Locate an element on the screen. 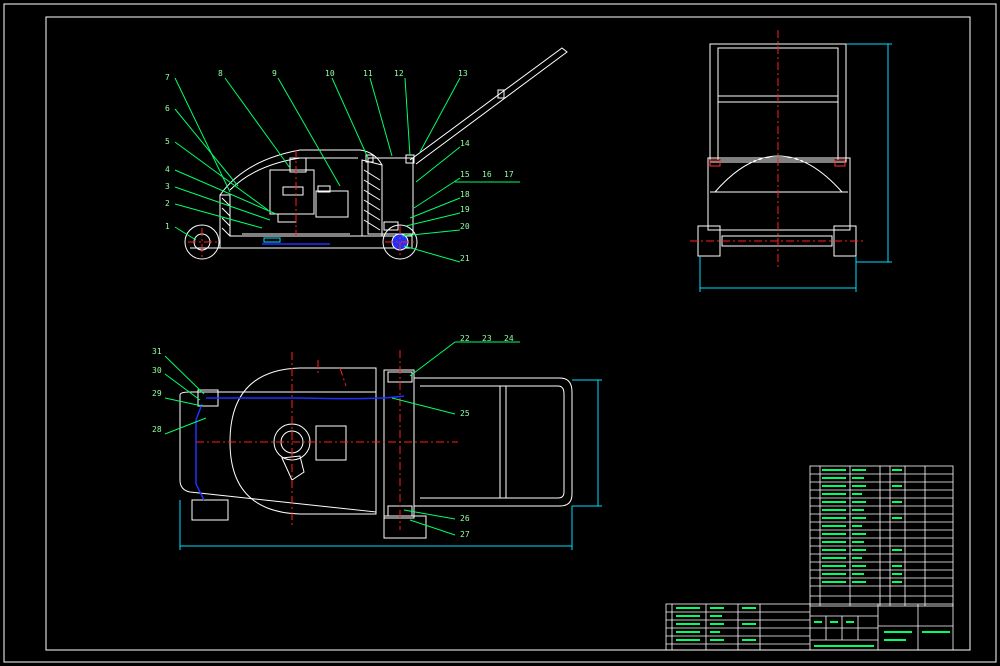 Image resolution: width=1000 pixels, height=666 pixels. part-label-8: 8 is located at coordinates (220, 73).